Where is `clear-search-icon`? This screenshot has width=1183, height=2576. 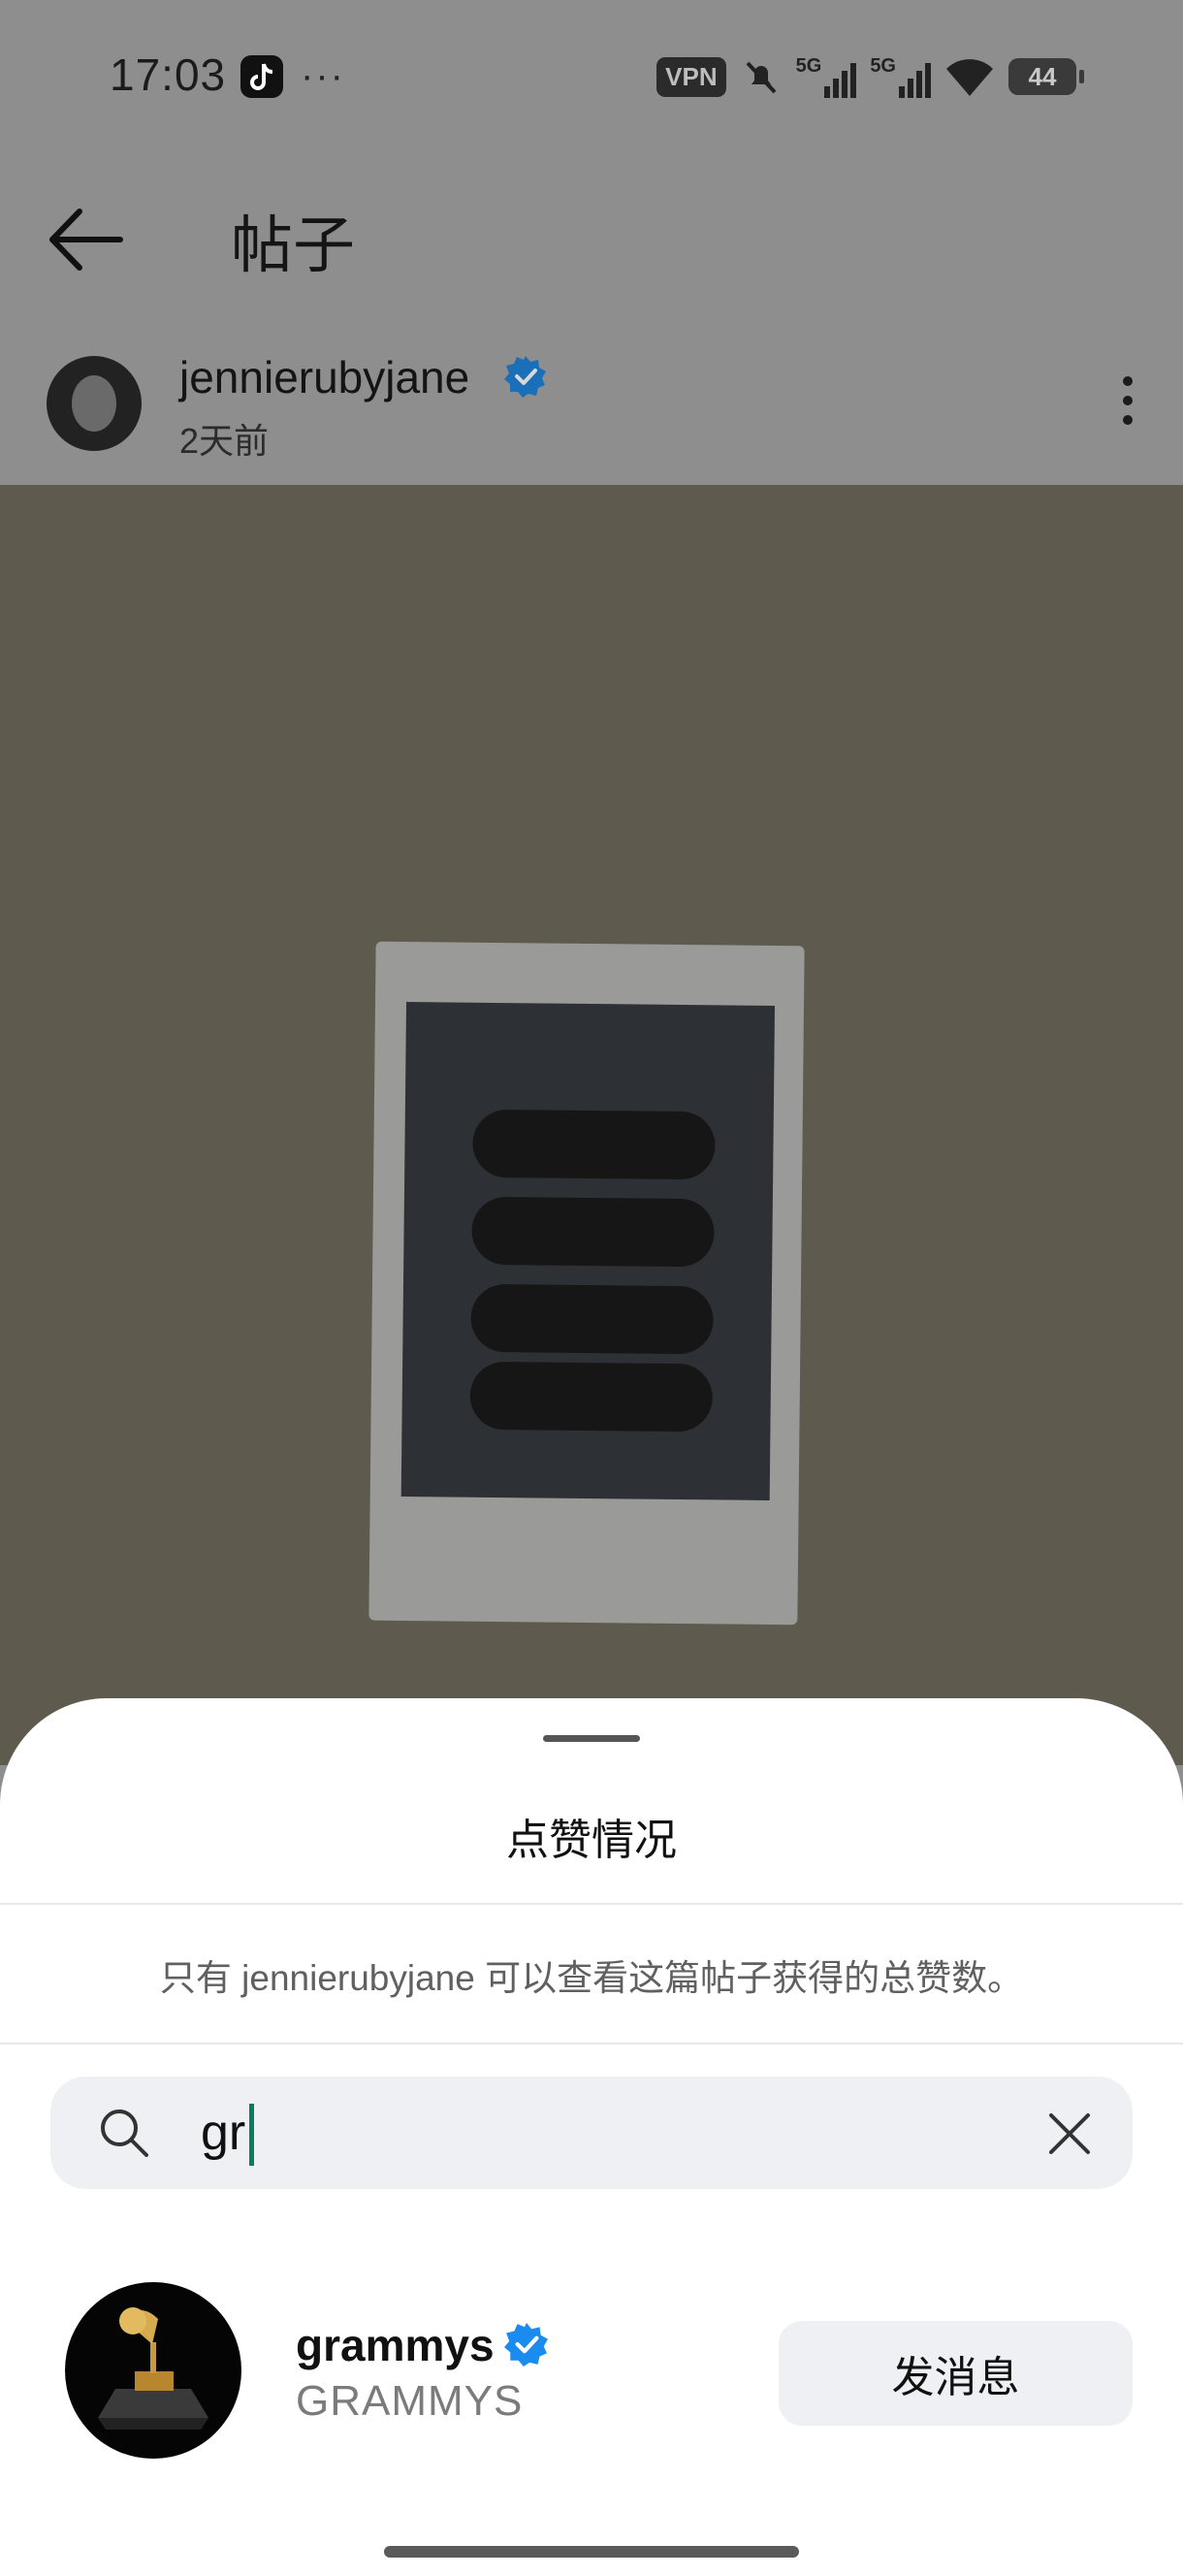
clear-search-icon is located at coordinates (1069, 2133).